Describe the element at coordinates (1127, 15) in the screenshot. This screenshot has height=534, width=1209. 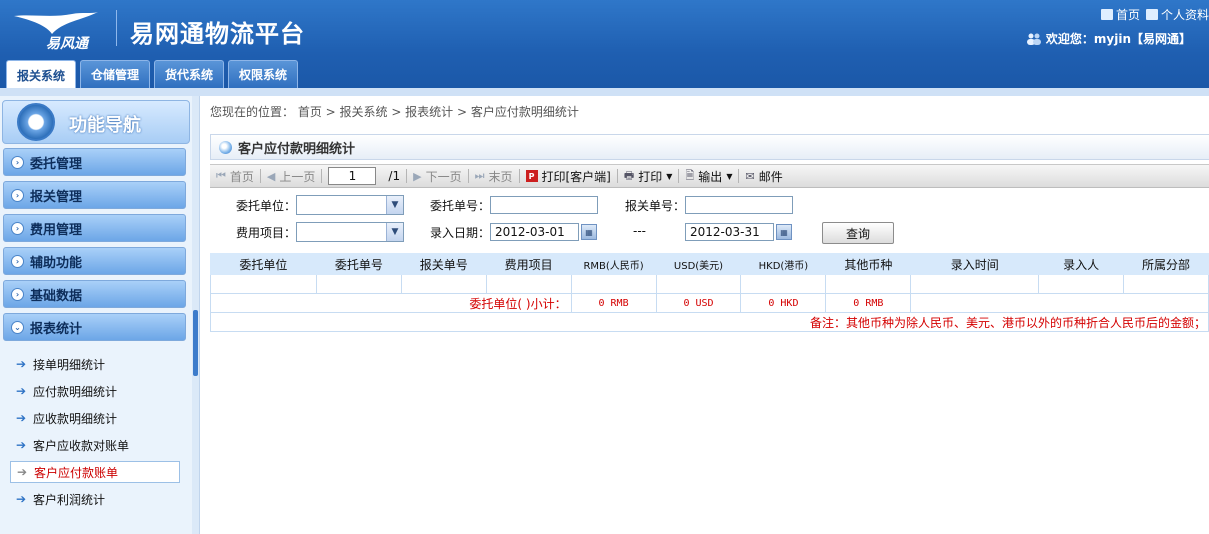
I see `home-link-label: 首页` at that location.